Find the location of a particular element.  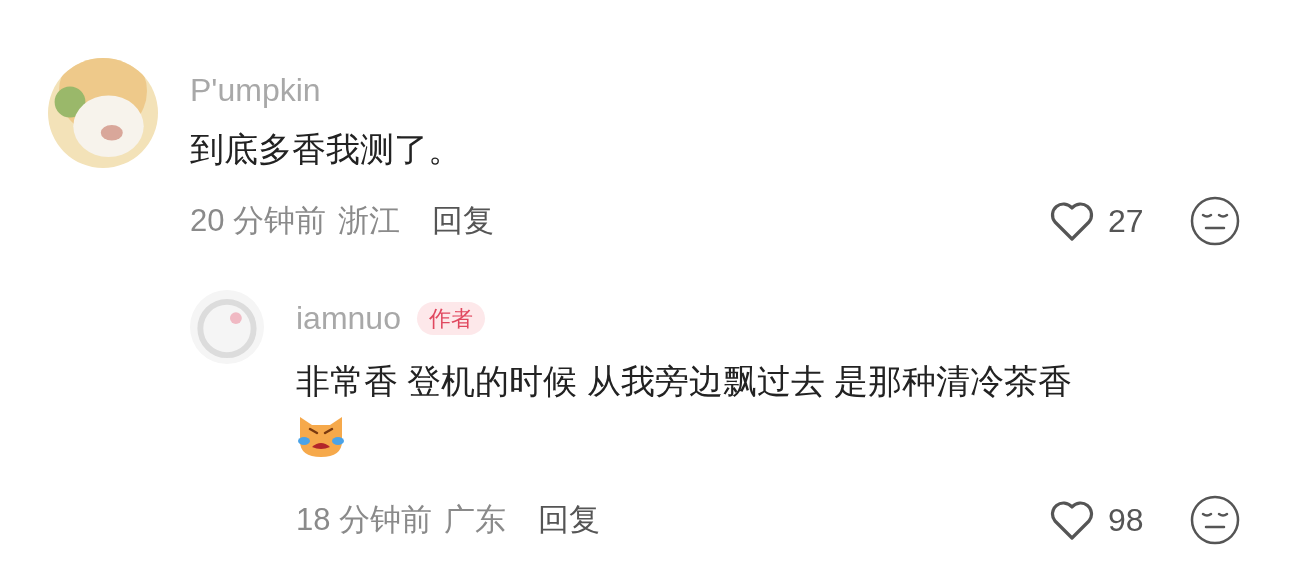

comment-text: 非常香 登机的时候 从我旁边飘过去 是那种清冷茶香 is located at coordinates (685, 382).